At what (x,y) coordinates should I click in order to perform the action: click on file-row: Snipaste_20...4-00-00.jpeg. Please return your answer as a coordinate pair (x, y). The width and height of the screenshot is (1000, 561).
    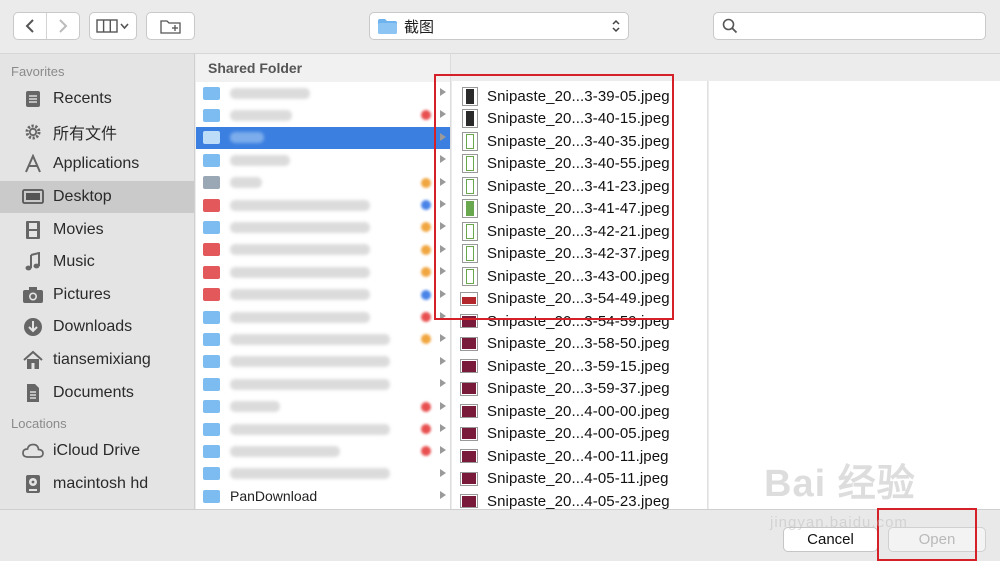
    Looking at the image, I should click on (579, 411).